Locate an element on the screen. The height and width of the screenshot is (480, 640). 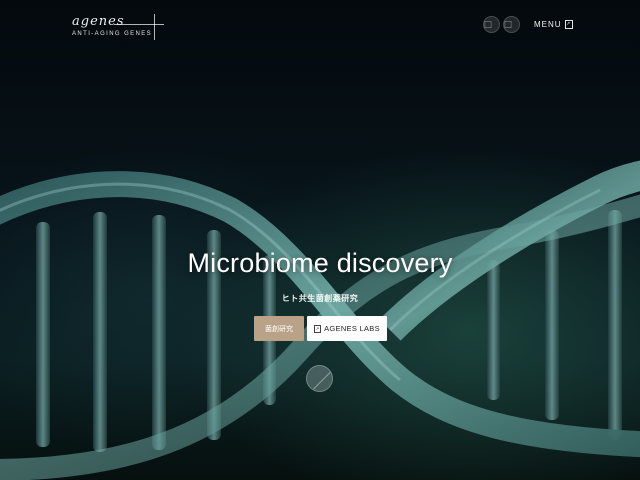
scroll-down-indicator-icon is located at coordinates (319, 378).